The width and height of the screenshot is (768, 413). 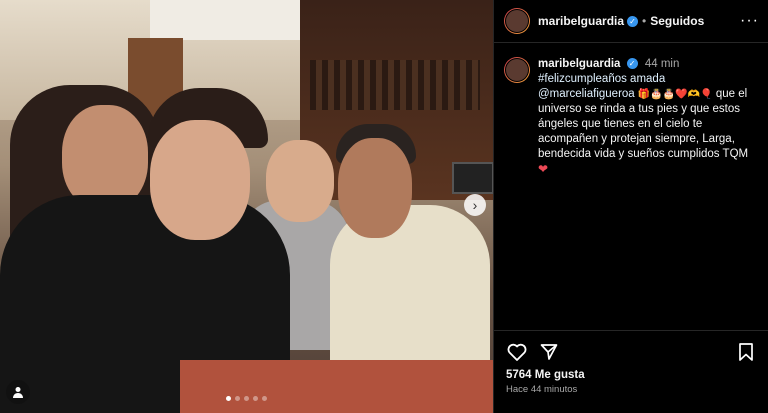 I want to click on next-image-button: ›, so click(x=475, y=205).